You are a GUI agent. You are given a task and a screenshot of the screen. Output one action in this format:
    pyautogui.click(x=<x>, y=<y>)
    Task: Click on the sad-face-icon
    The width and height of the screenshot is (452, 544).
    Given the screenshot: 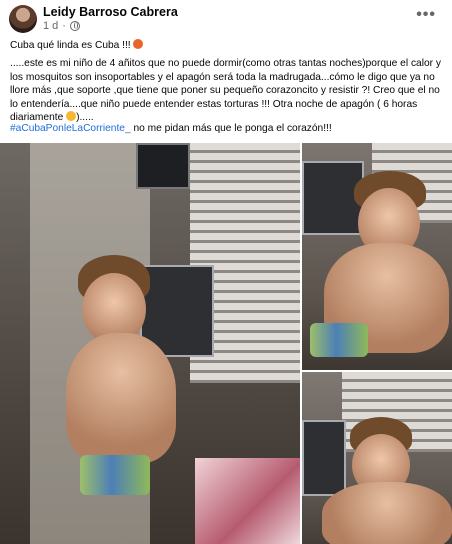 What is the action you would take?
    pyautogui.click(x=71, y=116)
    